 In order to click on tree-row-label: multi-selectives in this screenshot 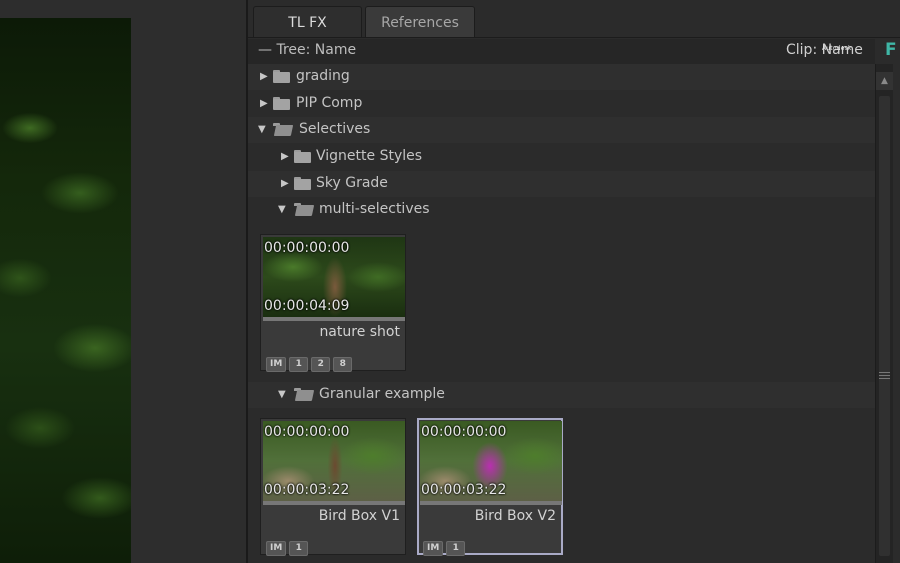, I will do `click(374, 209)`.